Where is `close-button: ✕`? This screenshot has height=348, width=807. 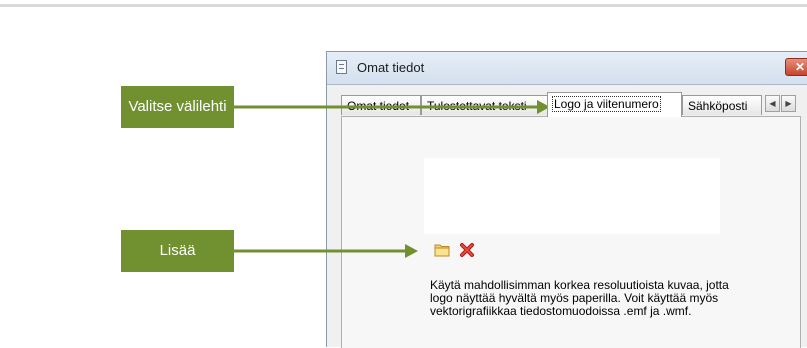
close-button: ✕ is located at coordinates (796, 67).